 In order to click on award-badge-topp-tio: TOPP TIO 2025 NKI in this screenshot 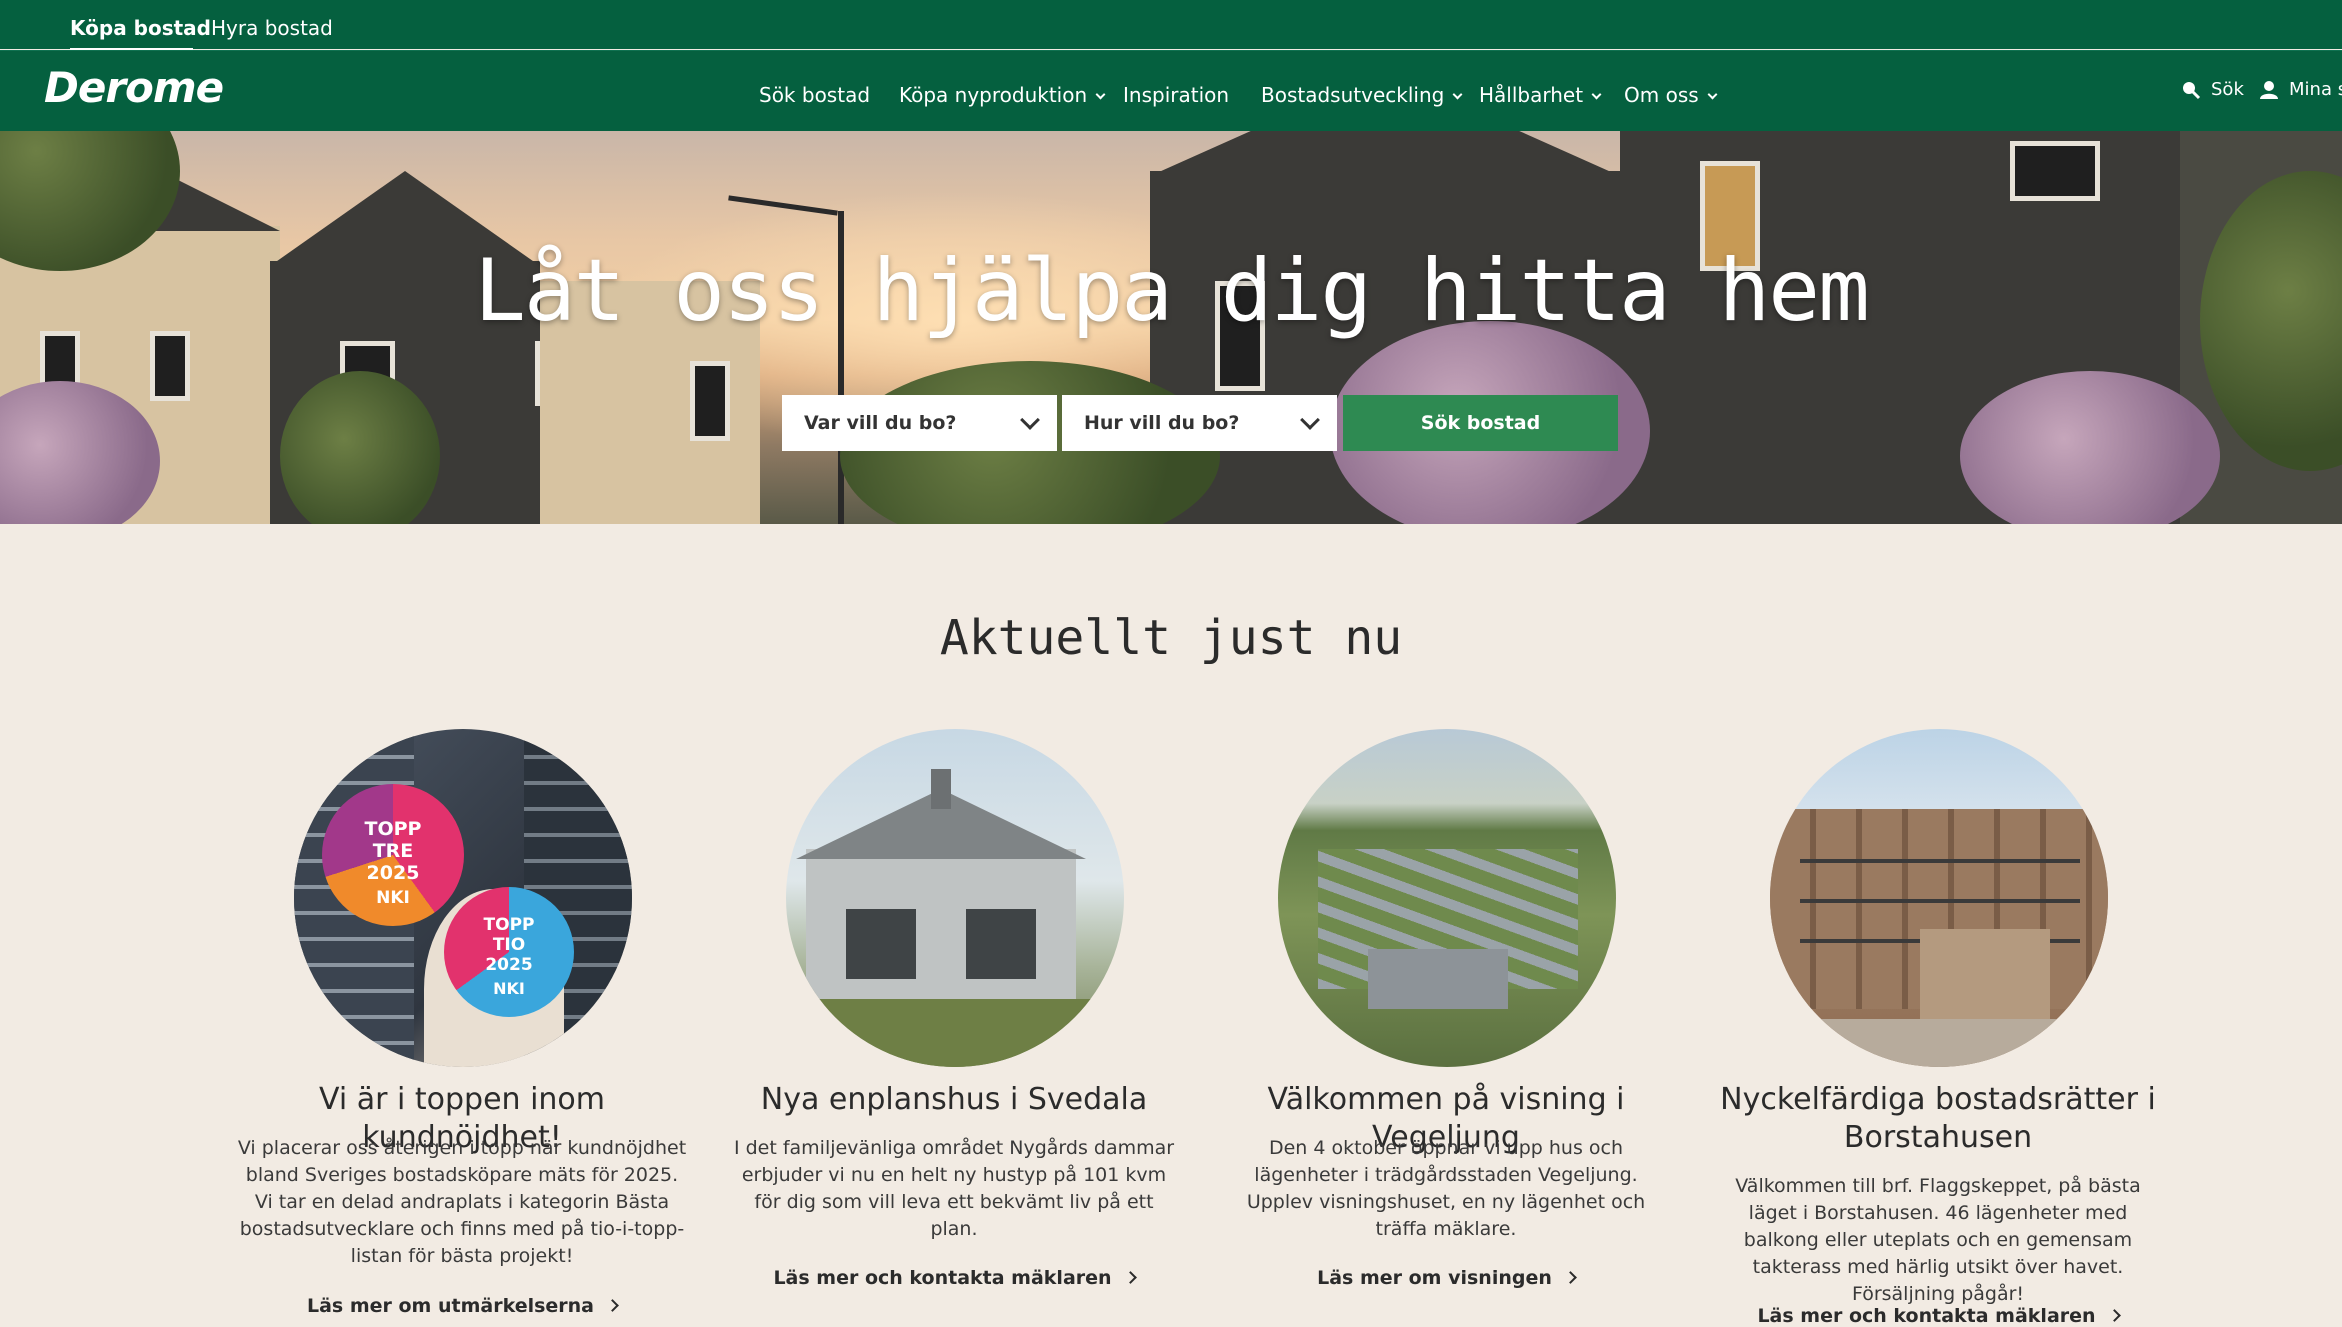, I will do `click(509, 952)`.